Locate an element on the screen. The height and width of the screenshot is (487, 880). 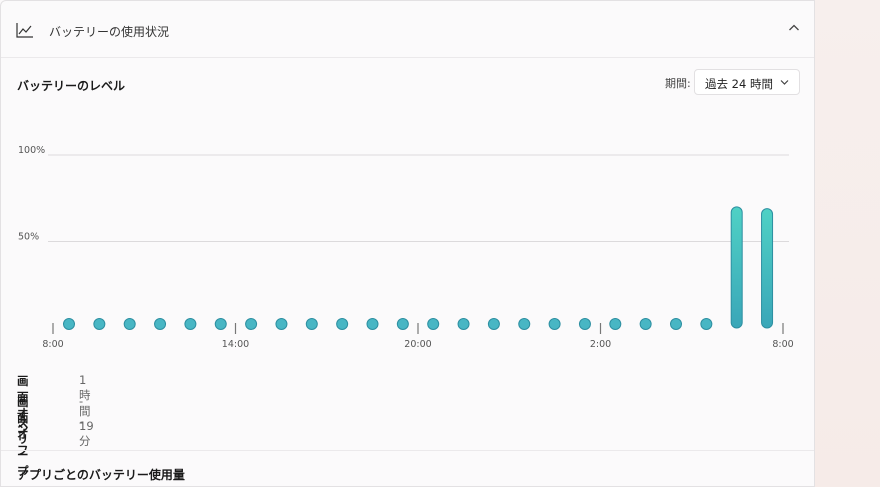
page-title: バッテリーの使用状況 is located at coordinates (109, 32).